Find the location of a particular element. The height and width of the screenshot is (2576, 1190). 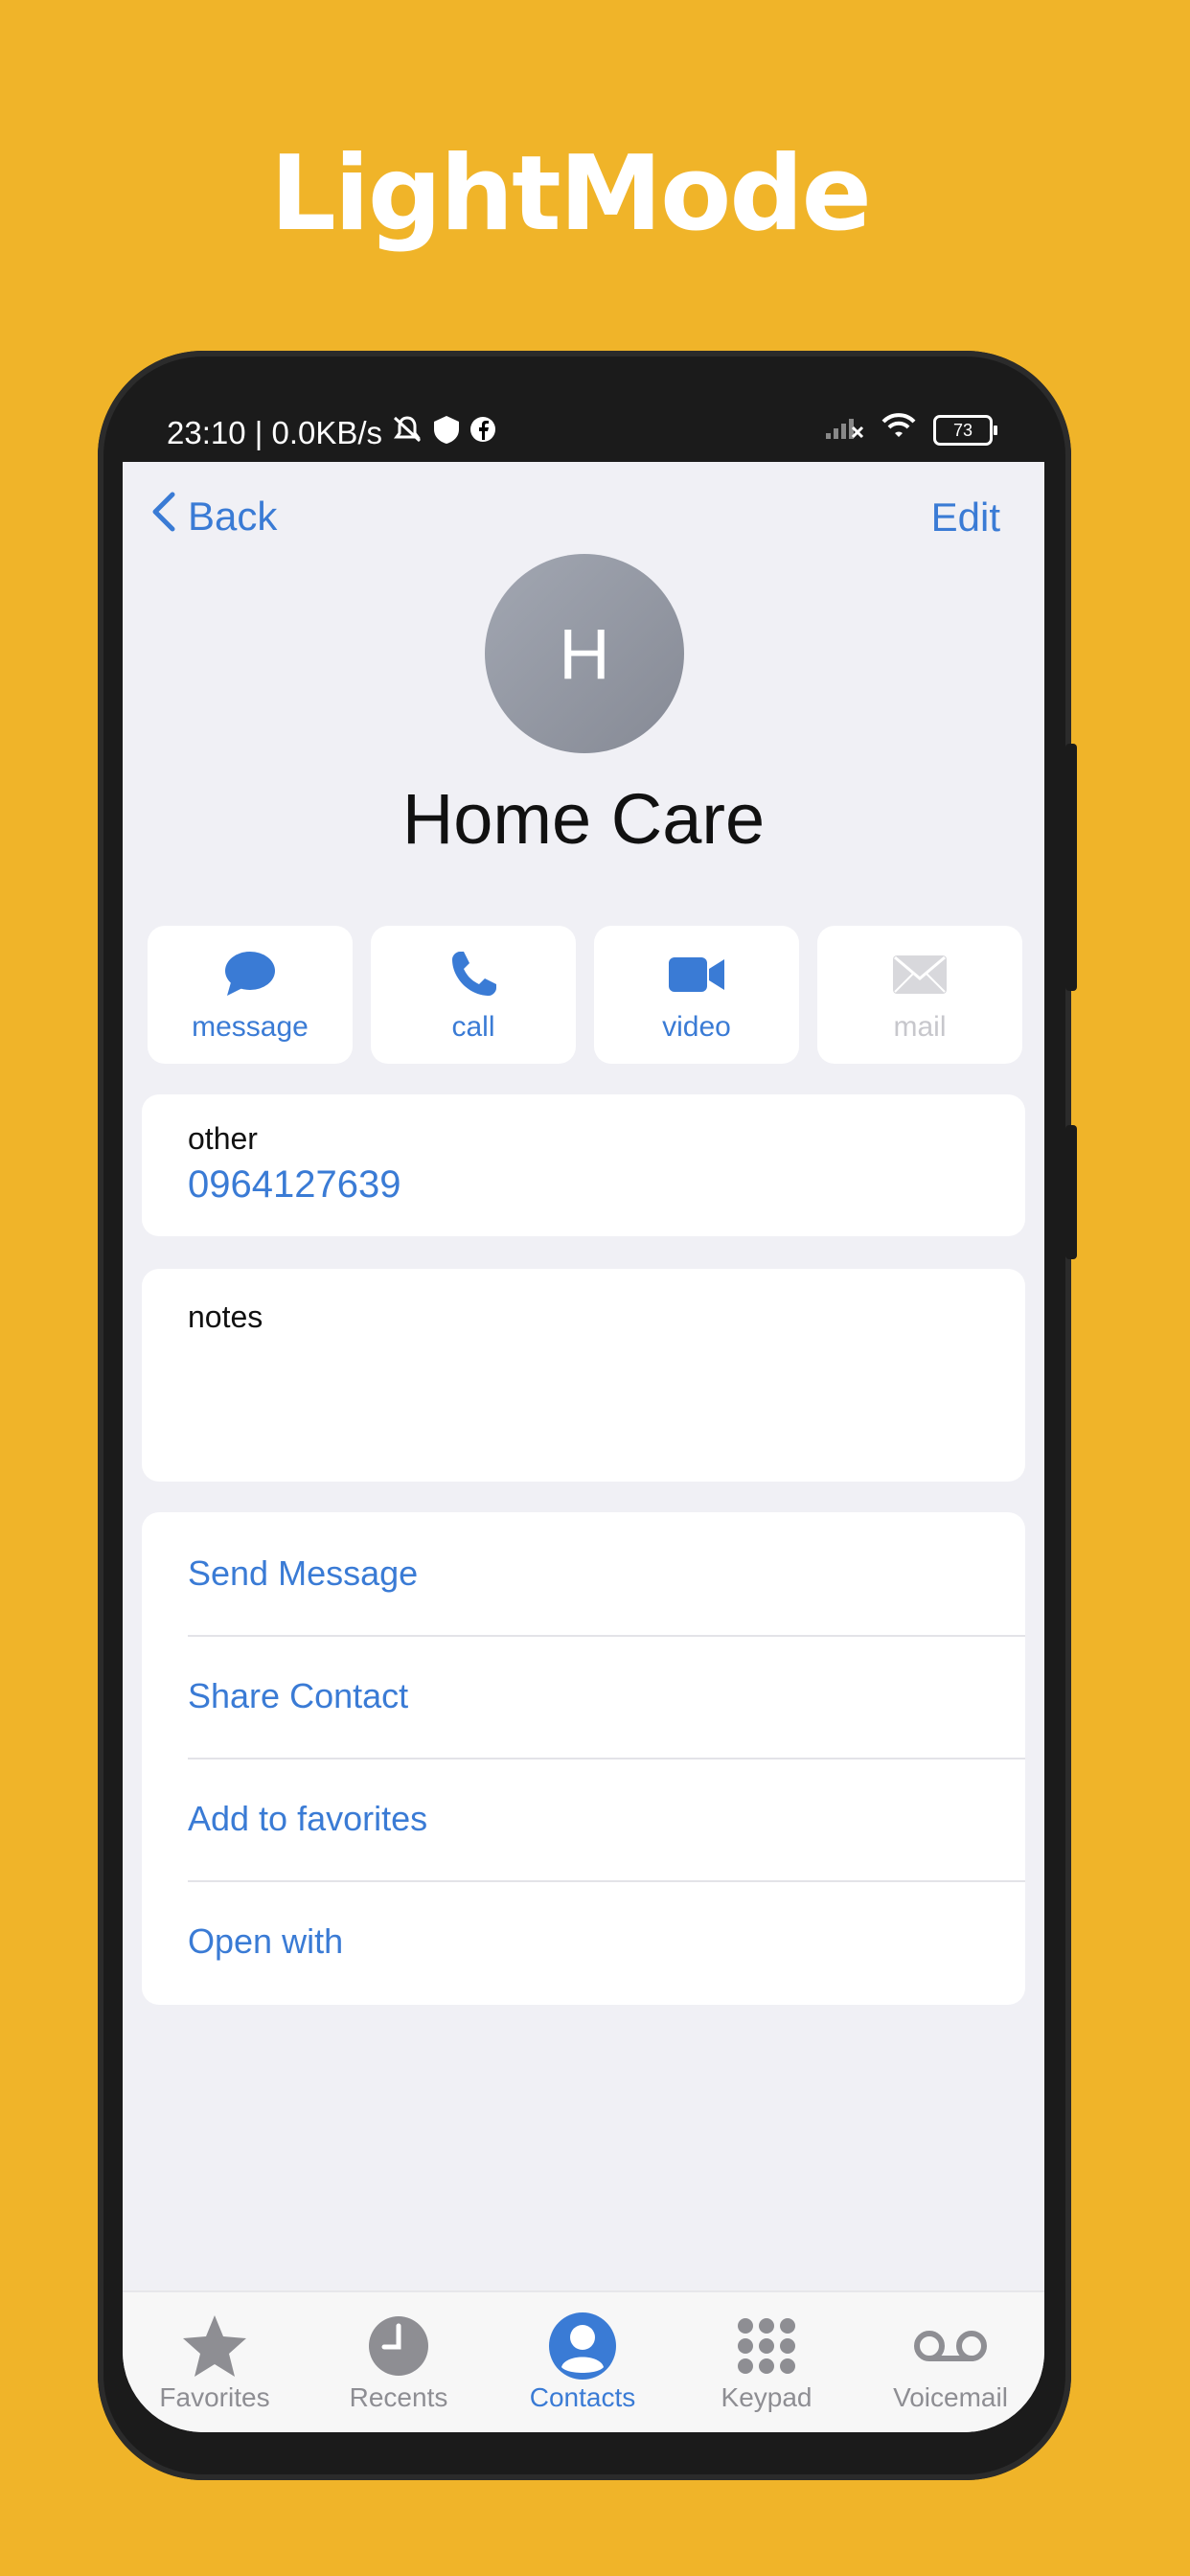

bell-muted-icon is located at coordinates (407, 433).